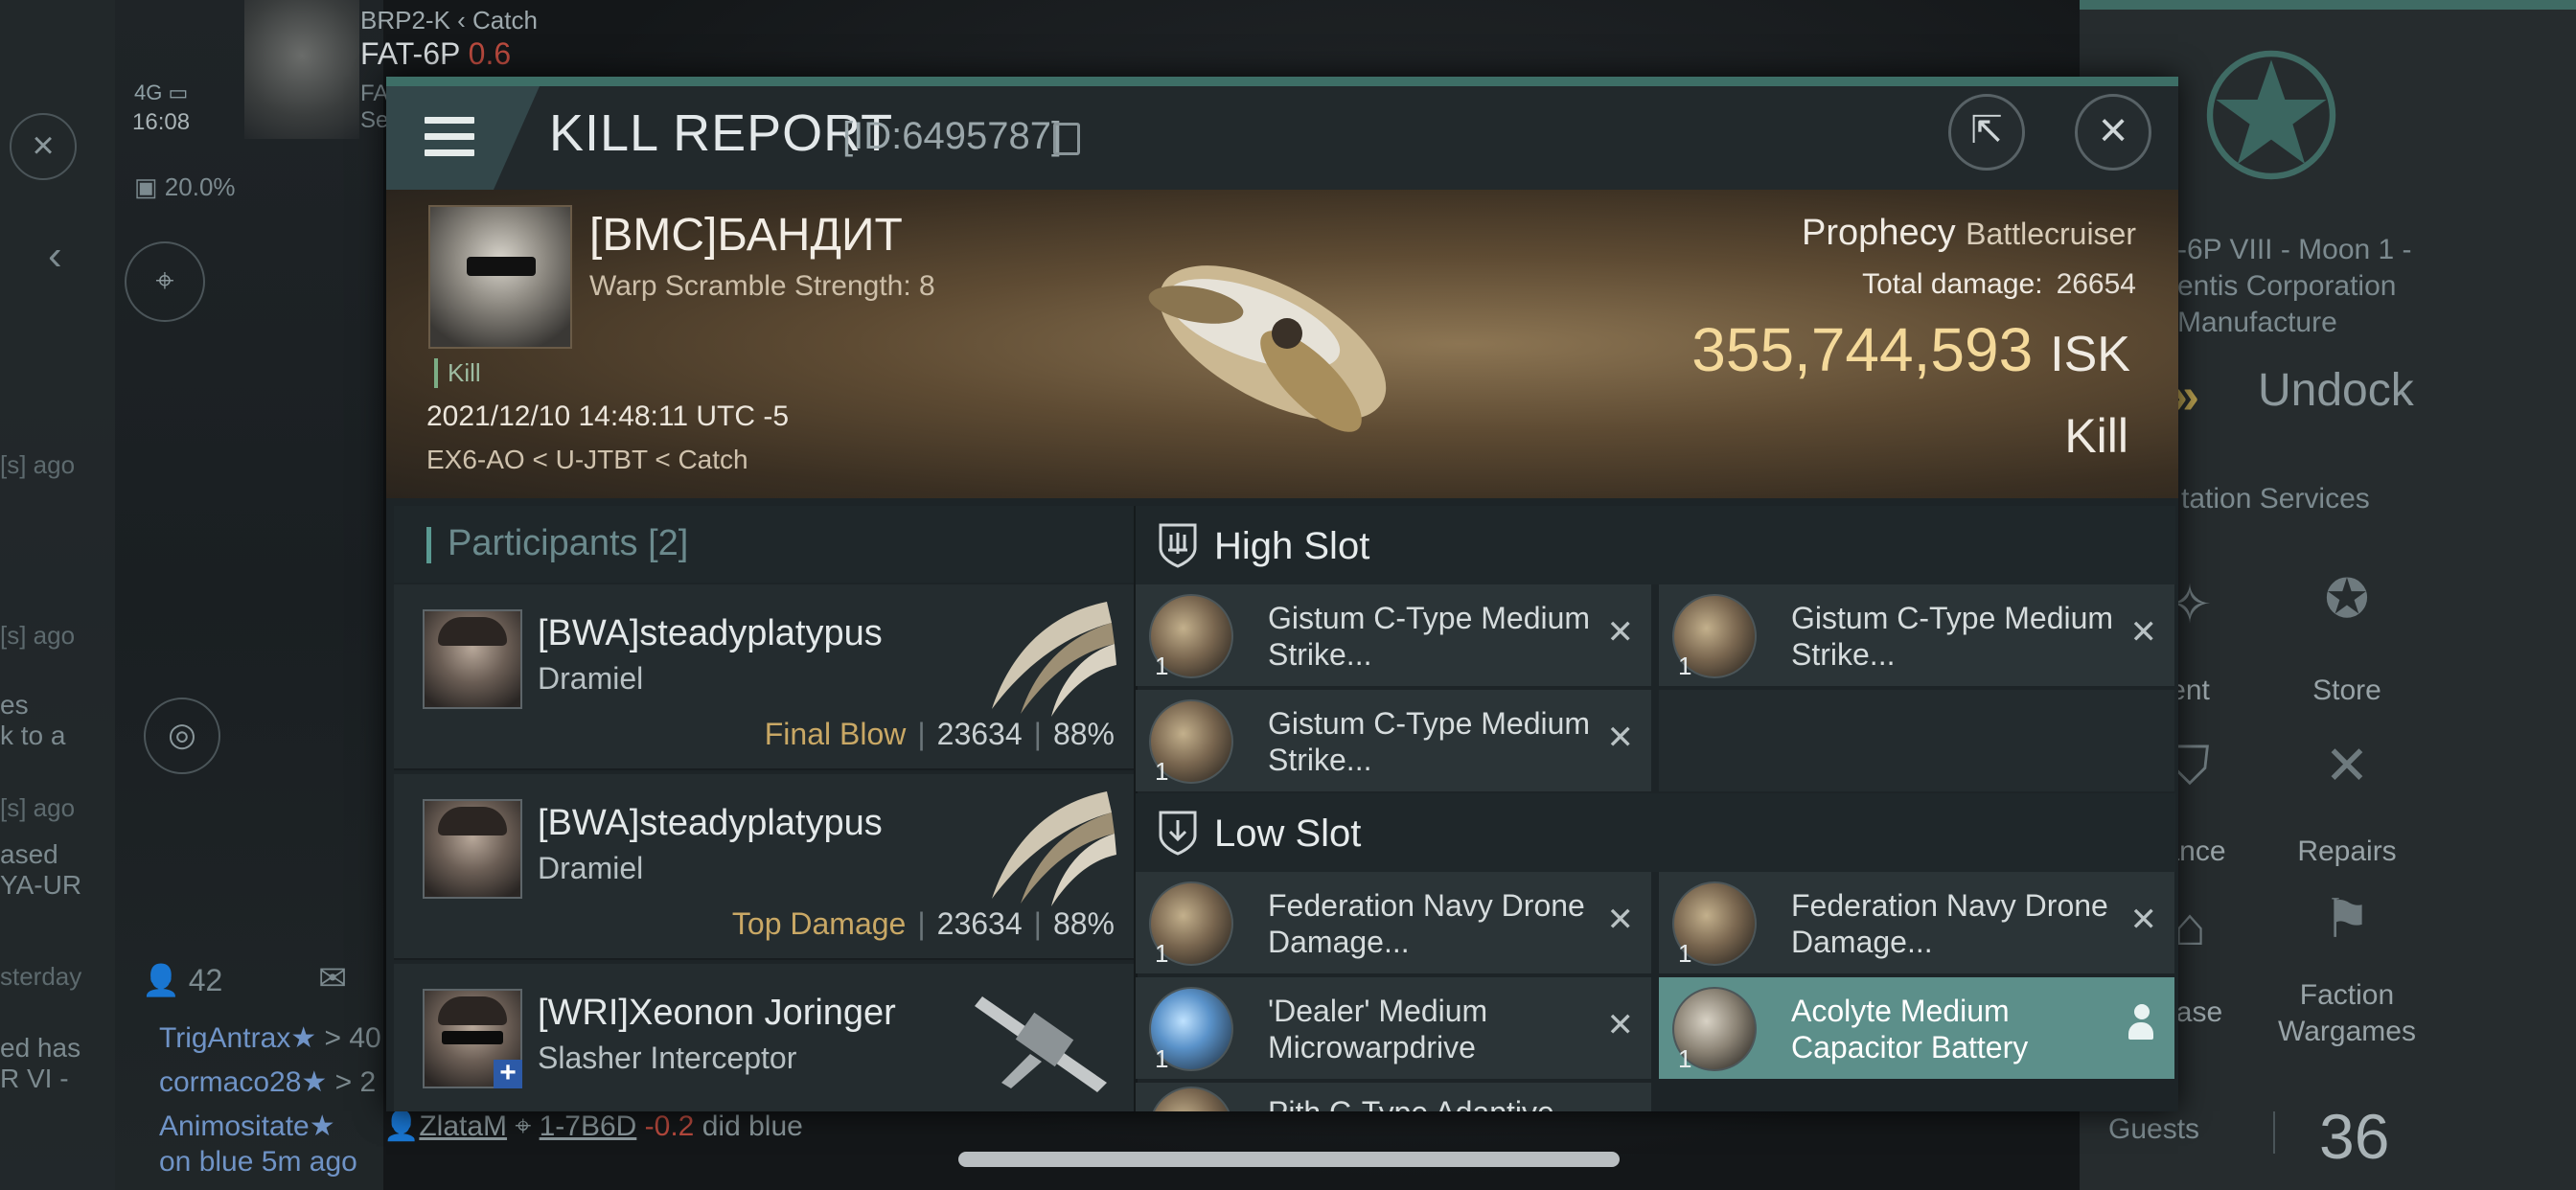 The height and width of the screenshot is (1190, 2576). What do you see at coordinates (608, 416) in the screenshot?
I see `kill-datetime: 2021/12/10 14:48:11 UTC -5` at bounding box center [608, 416].